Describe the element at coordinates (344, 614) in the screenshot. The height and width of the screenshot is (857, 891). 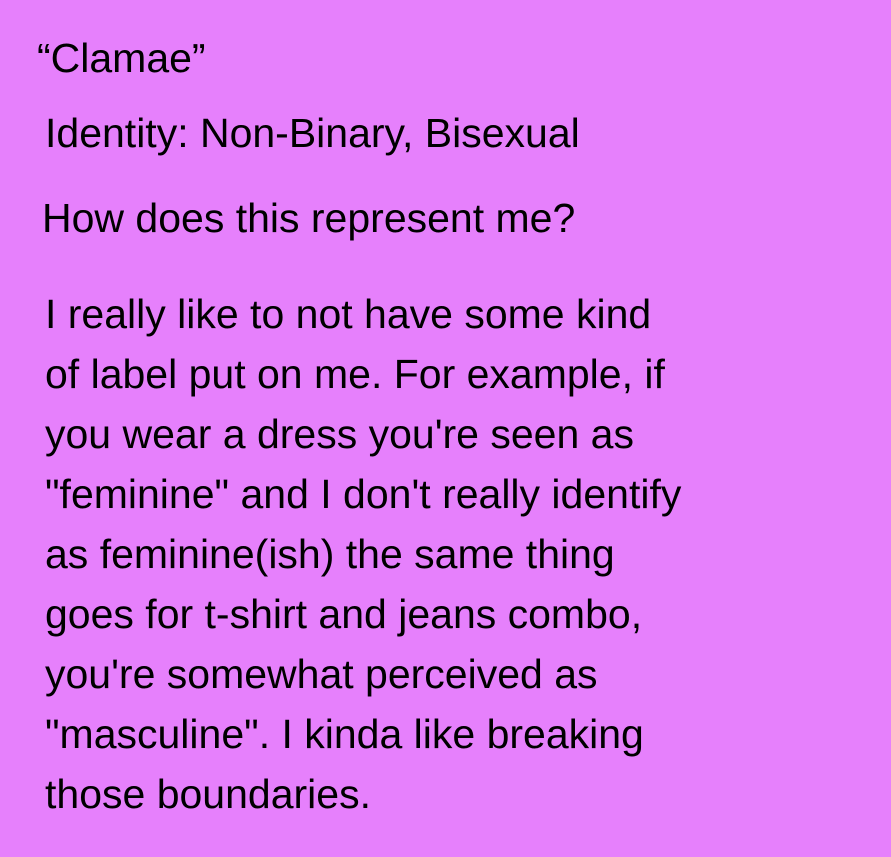
I see `paragraph-line: goes for t-shirt and jeans combo,` at that location.